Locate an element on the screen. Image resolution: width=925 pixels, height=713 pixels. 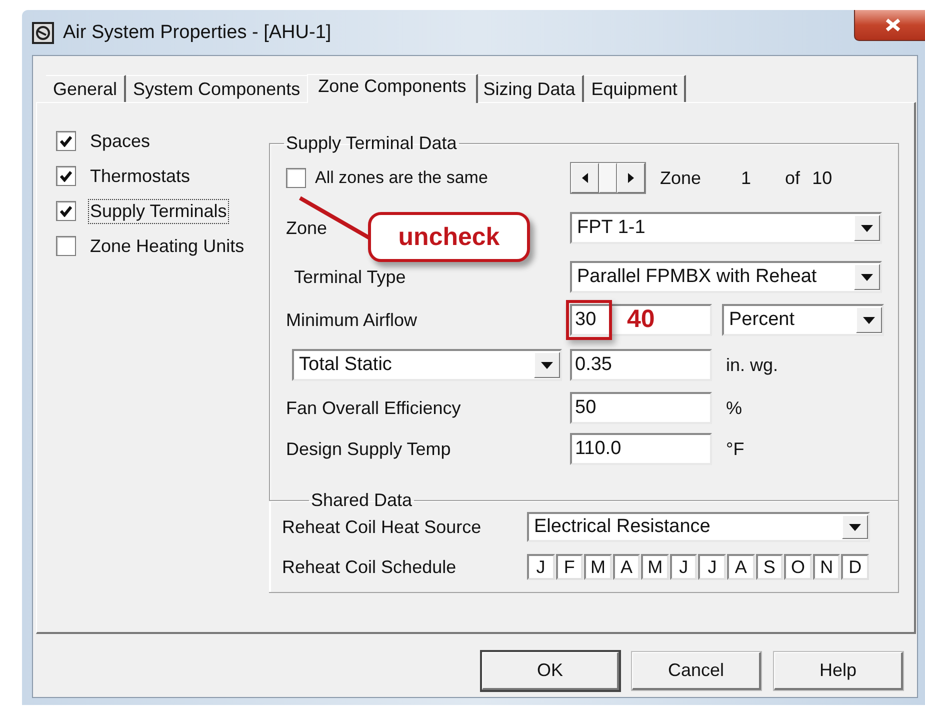
close-button is located at coordinates (889, 25).